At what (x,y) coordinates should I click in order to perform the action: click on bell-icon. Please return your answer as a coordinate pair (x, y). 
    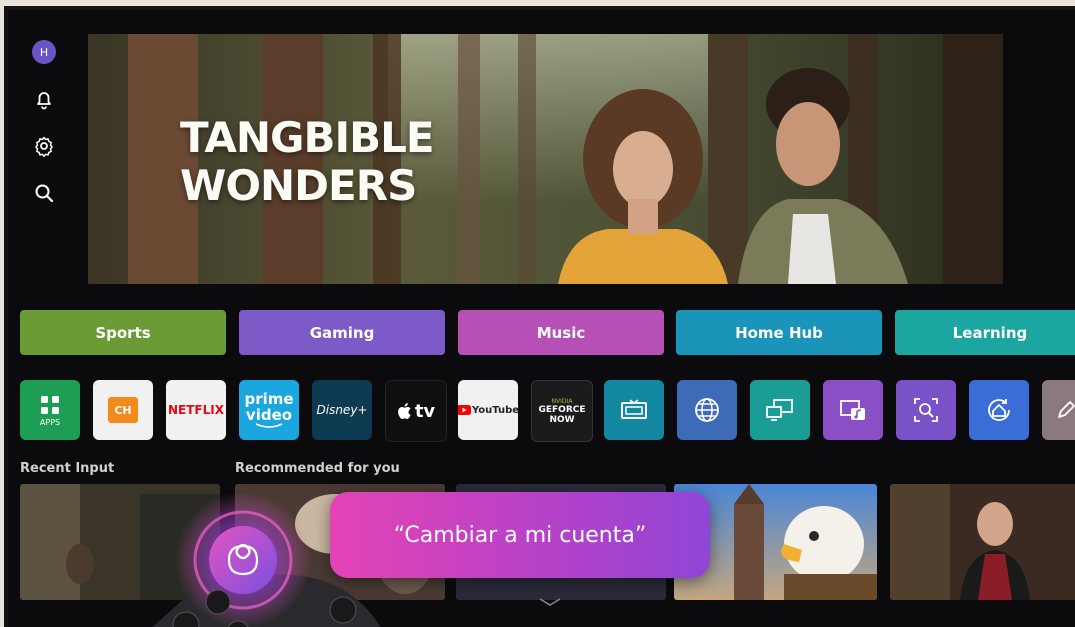
    Looking at the image, I should click on (44, 99).